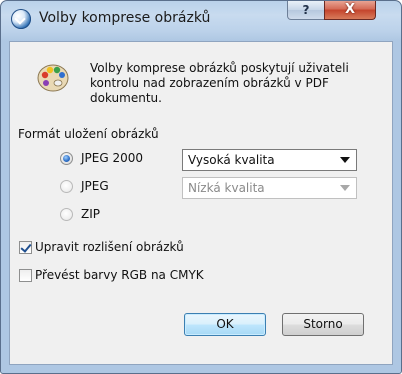  I want to click on radio-zip-label: ZIP, so click(90, 214).